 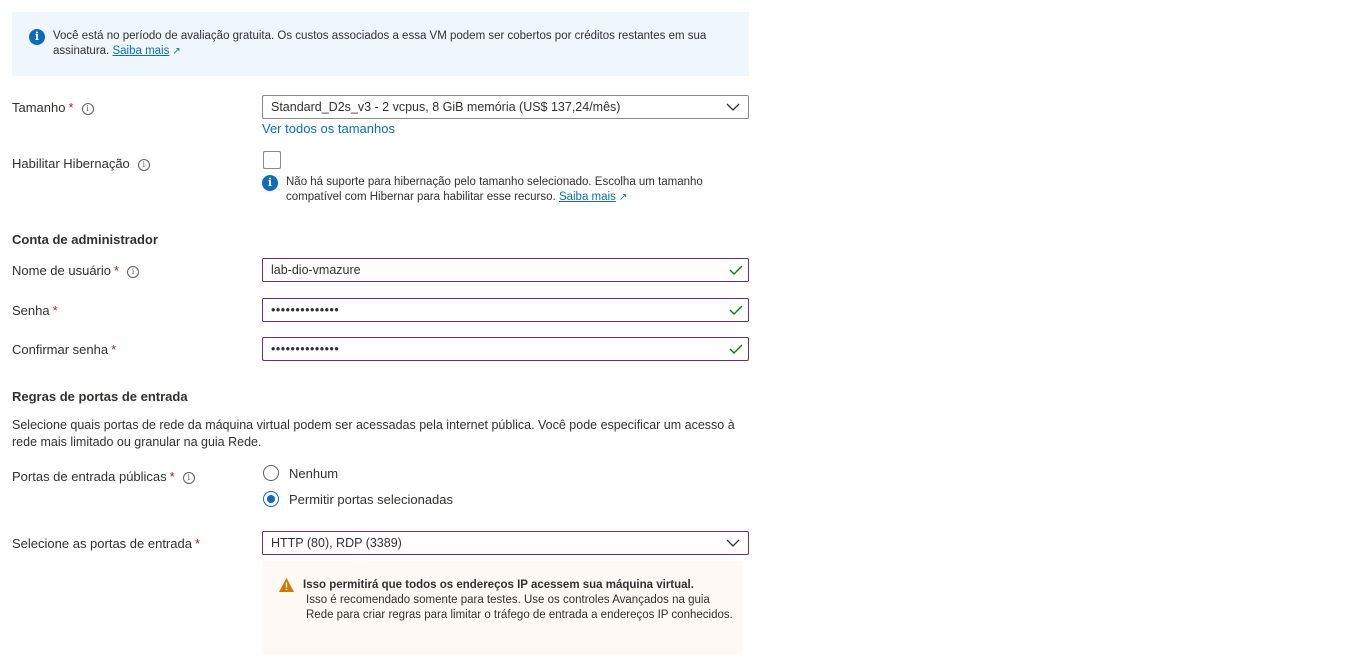 What do you see at coordinates (102, 543) in the screenshot?
I see `select-ports-label-text: Selecione as portas de entrada` at bounding box center [102, 543].